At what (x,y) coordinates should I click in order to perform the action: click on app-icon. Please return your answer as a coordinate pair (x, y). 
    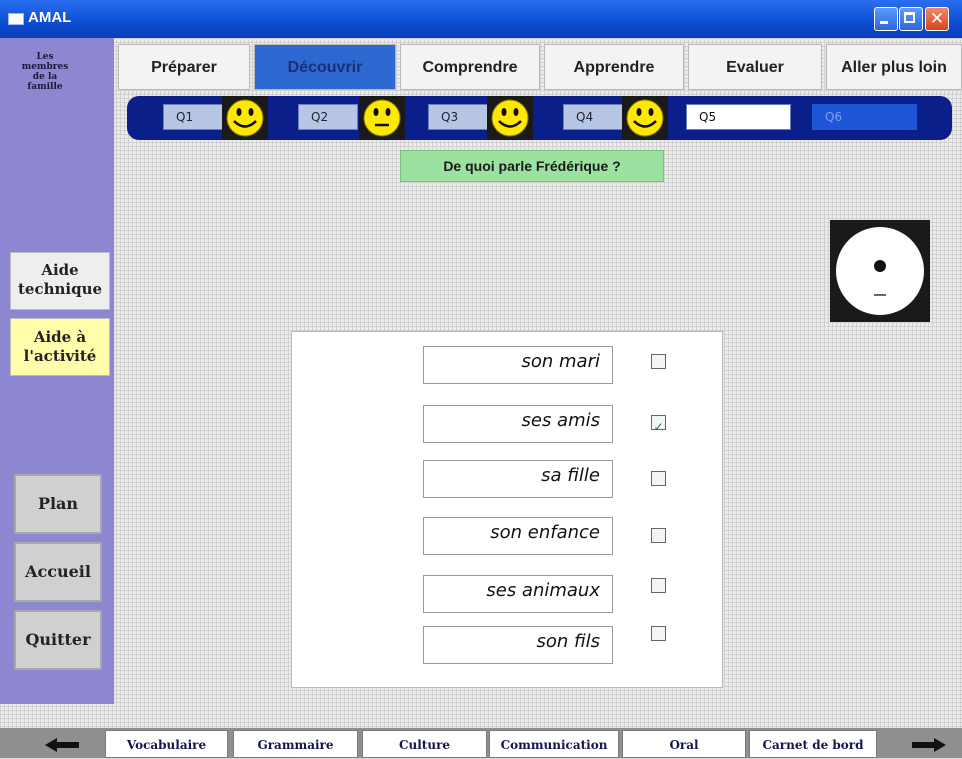
    Looking at the image, I should click on (16, 19).